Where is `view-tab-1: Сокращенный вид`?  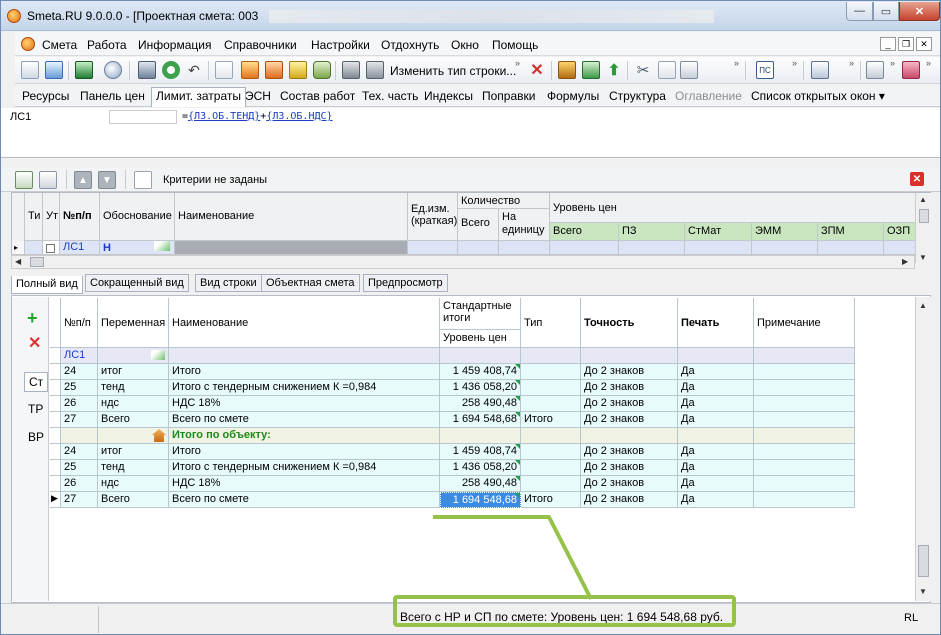
view-tab-1: Сокращенный вид is located at coordinates (137, 283).